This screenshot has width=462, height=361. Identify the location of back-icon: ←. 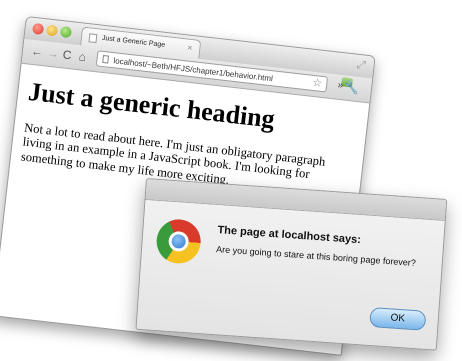
(37, 51).